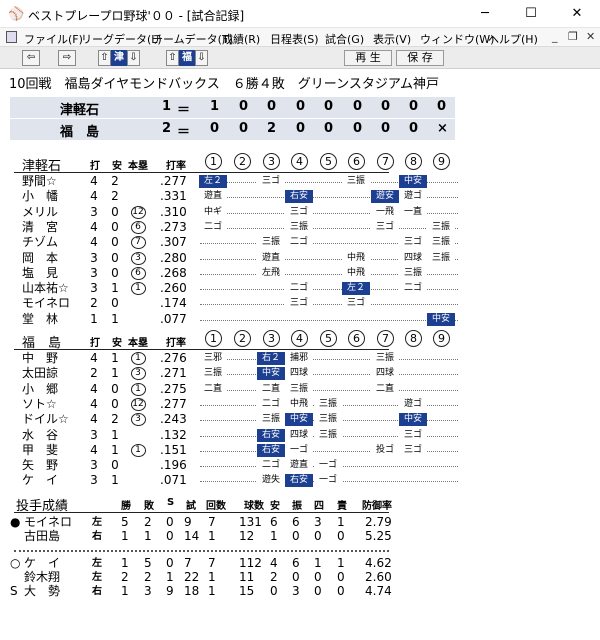 This screenshot has width=600, height=640. Describe the element at coordinates (513, 39) in the screenshot. I see `menu-help: ヘルプ(H)` at that location.